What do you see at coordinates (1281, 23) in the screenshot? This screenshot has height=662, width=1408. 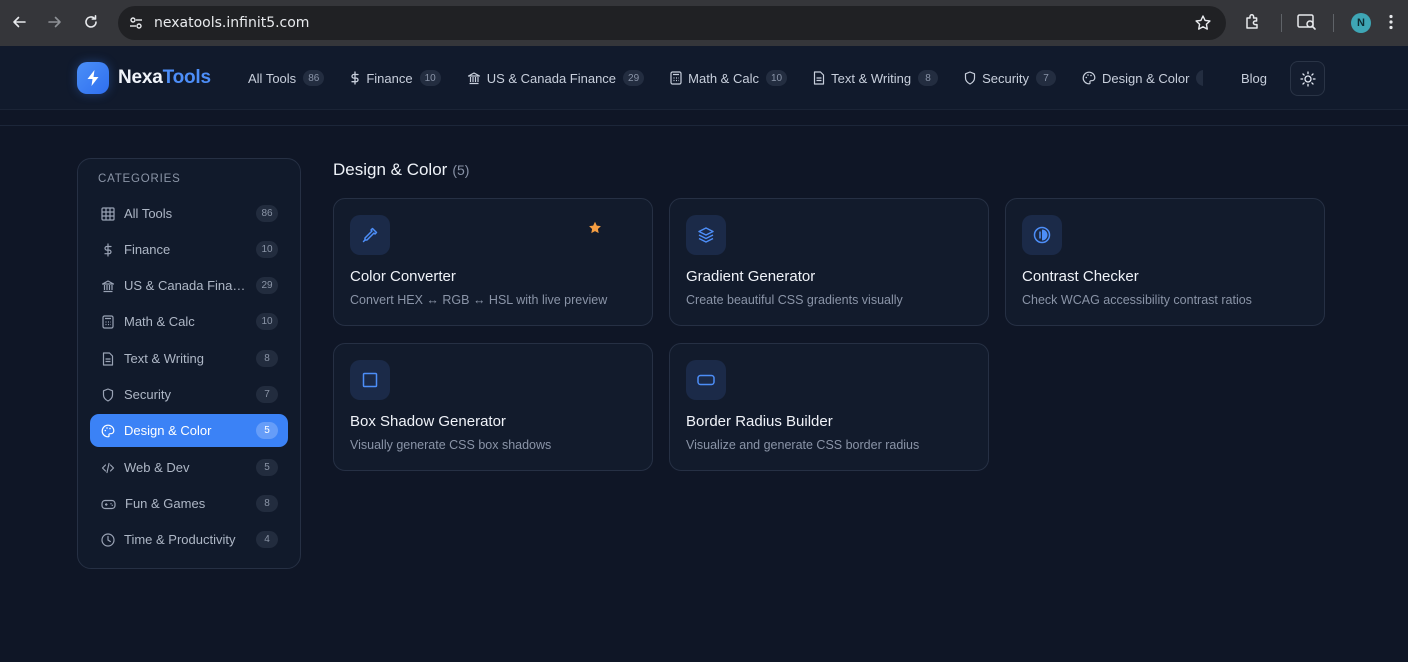 I see `toolbar-divider` at bounding box center [1281, 23].